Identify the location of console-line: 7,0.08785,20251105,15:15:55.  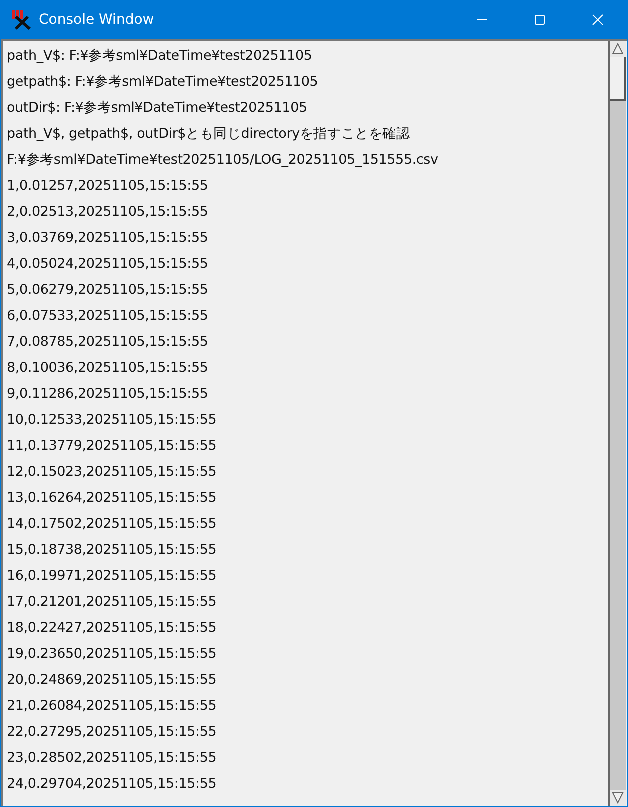
(108, 342).